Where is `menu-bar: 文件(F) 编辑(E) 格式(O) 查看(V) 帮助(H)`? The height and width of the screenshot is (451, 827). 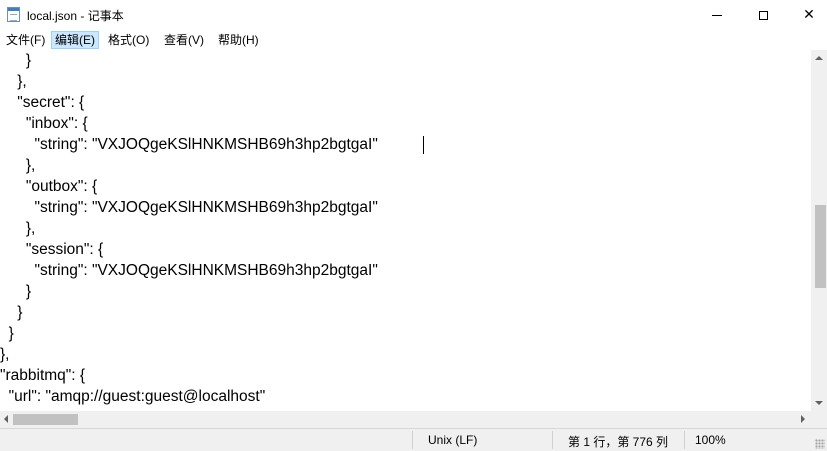 menu-bar: 文件(F) 编辑(E) 格式(O) 查看(V) 帮助(H) is located at coordinates (413, 40).